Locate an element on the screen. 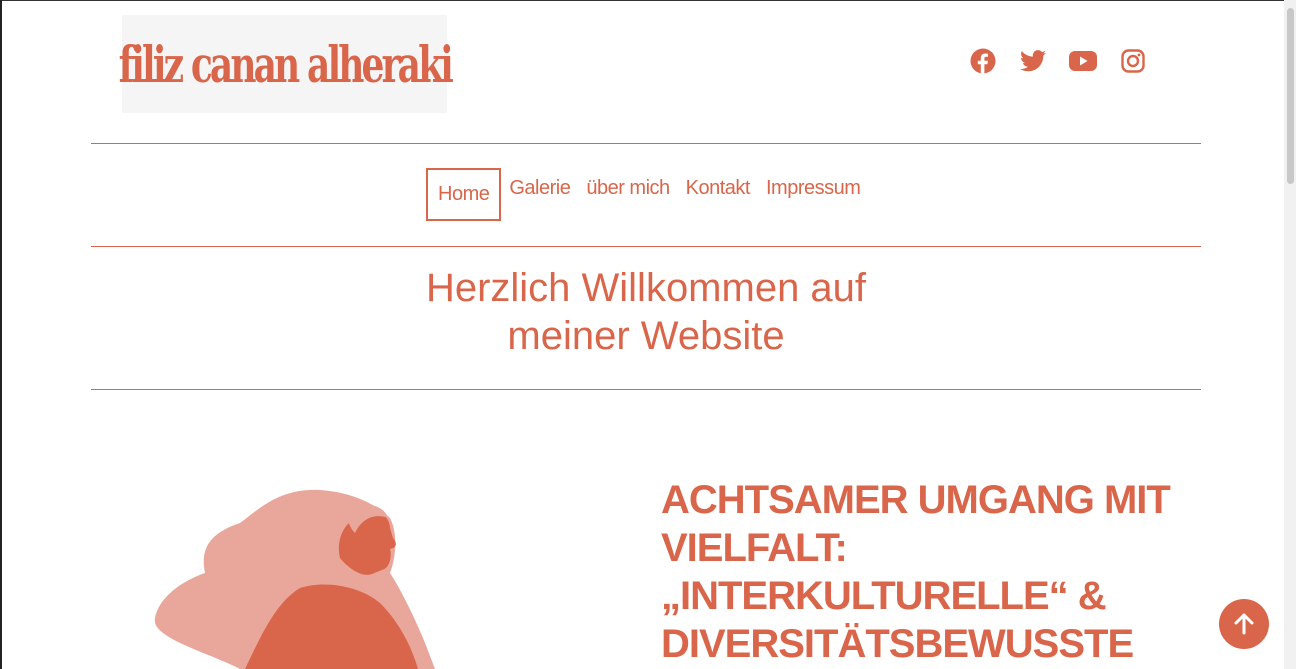 The image size is (1296, 669). nav-divider is located at coordinates (646, 246).